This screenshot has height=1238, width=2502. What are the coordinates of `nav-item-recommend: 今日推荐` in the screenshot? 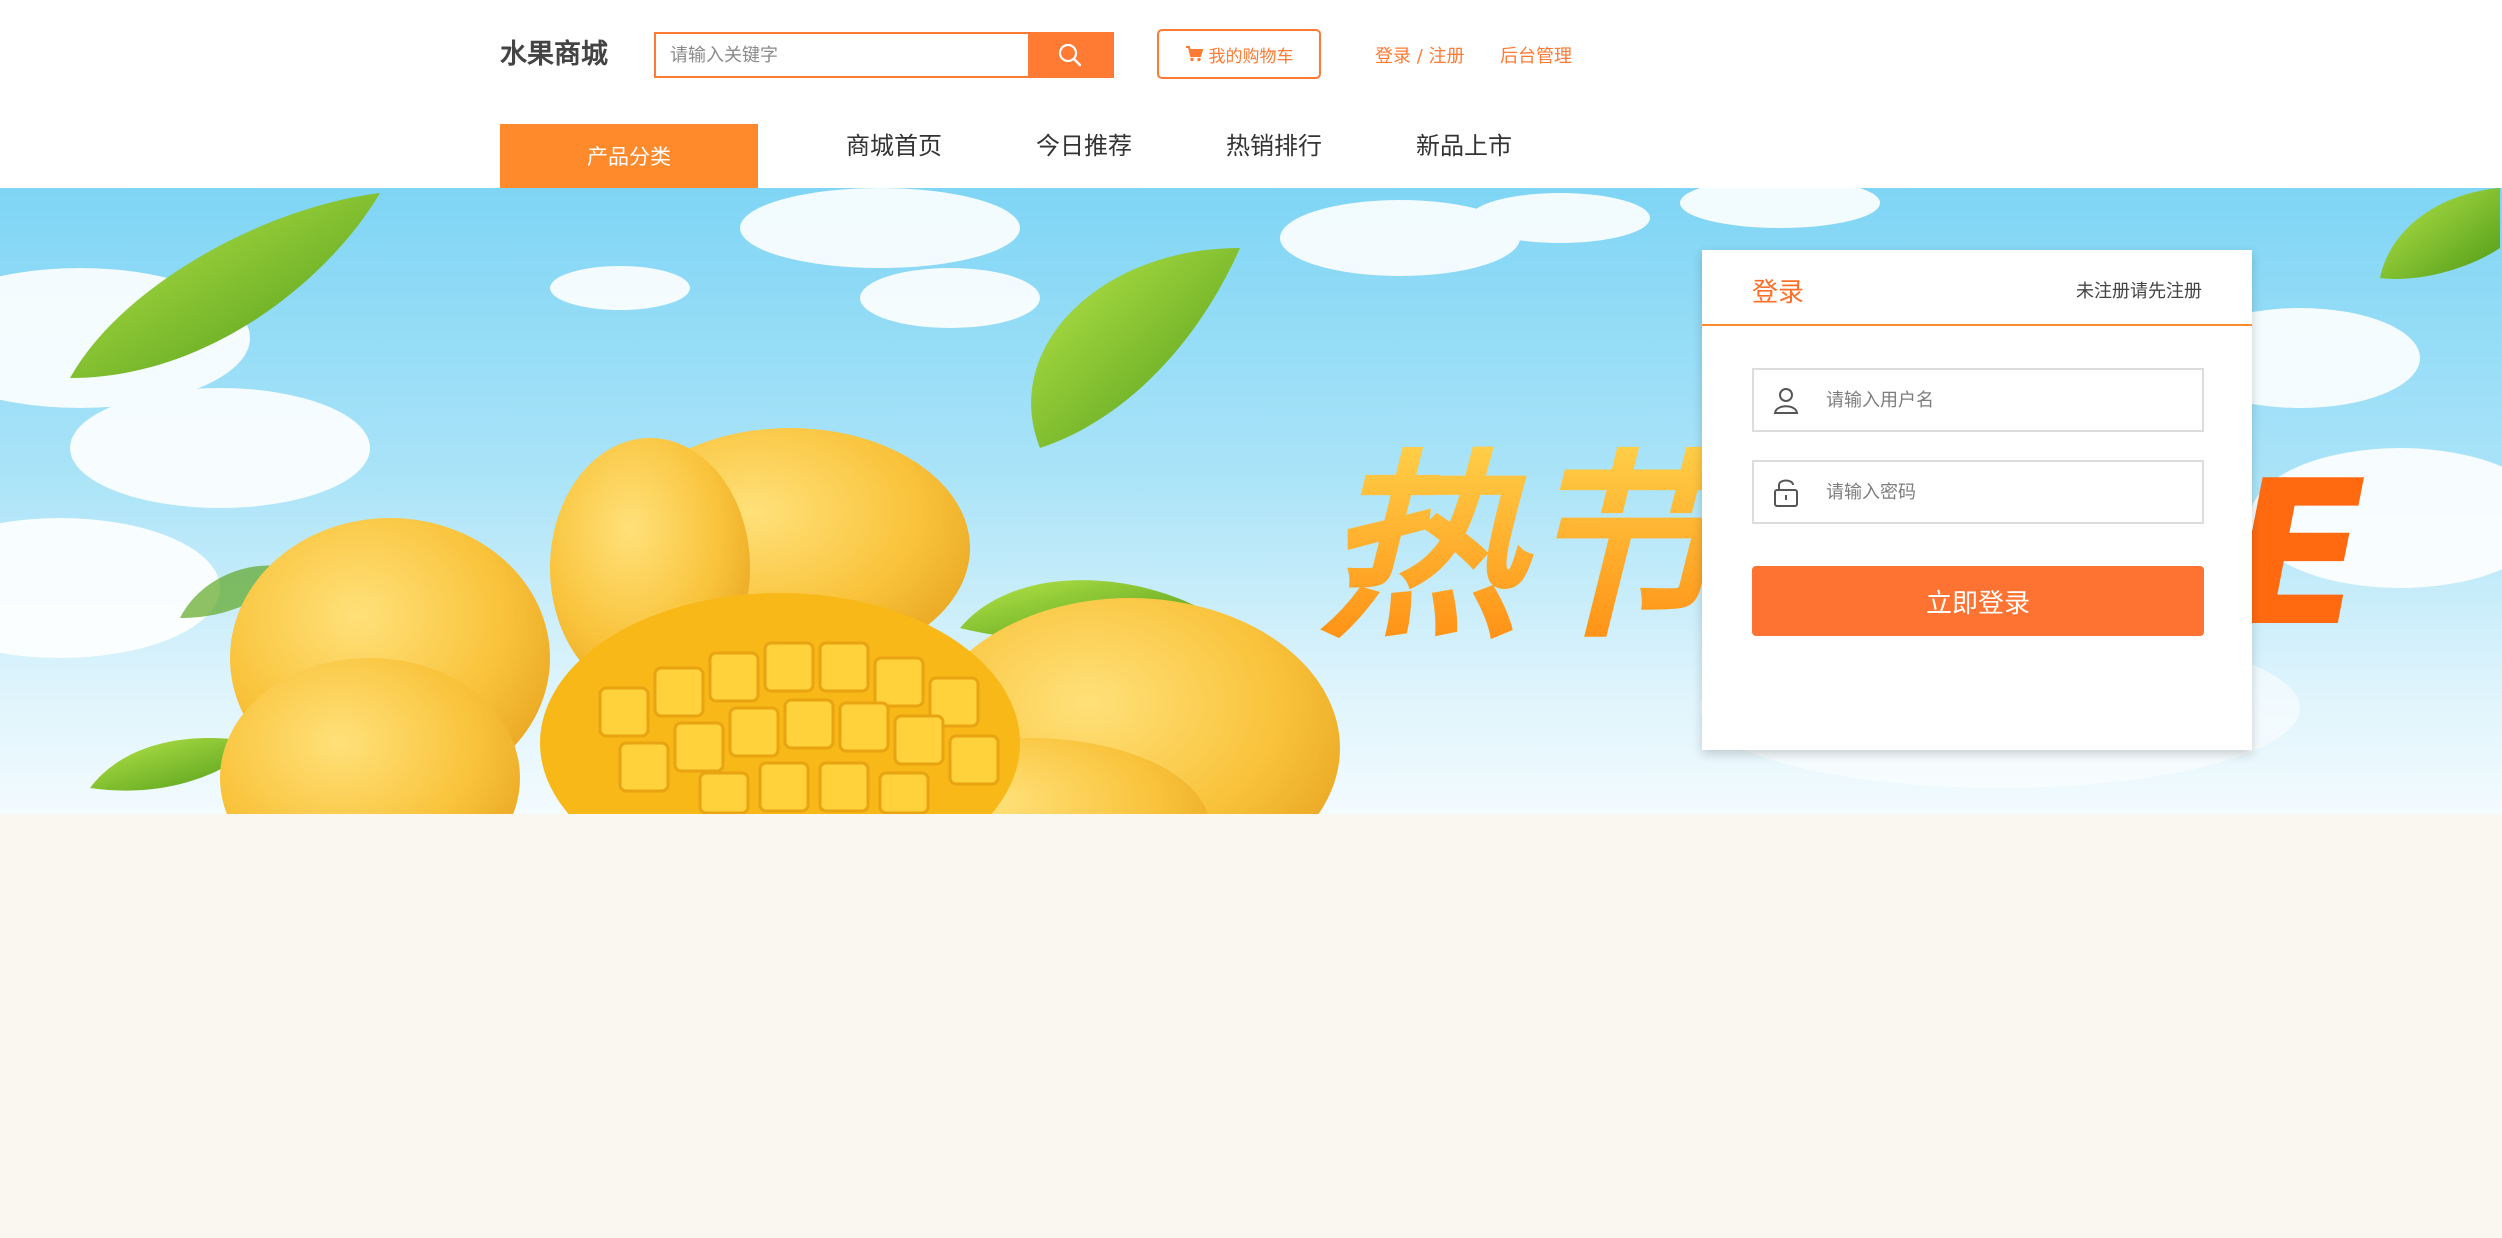 It's located at (1084, 143).